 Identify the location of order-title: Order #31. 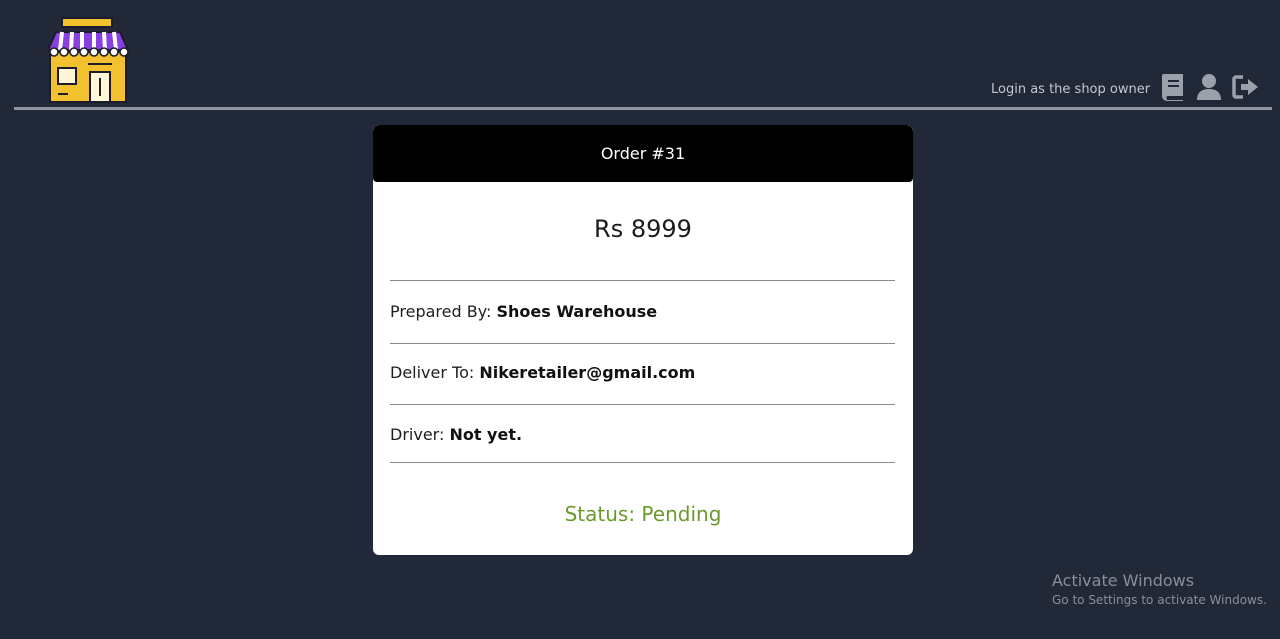
(643, 153).